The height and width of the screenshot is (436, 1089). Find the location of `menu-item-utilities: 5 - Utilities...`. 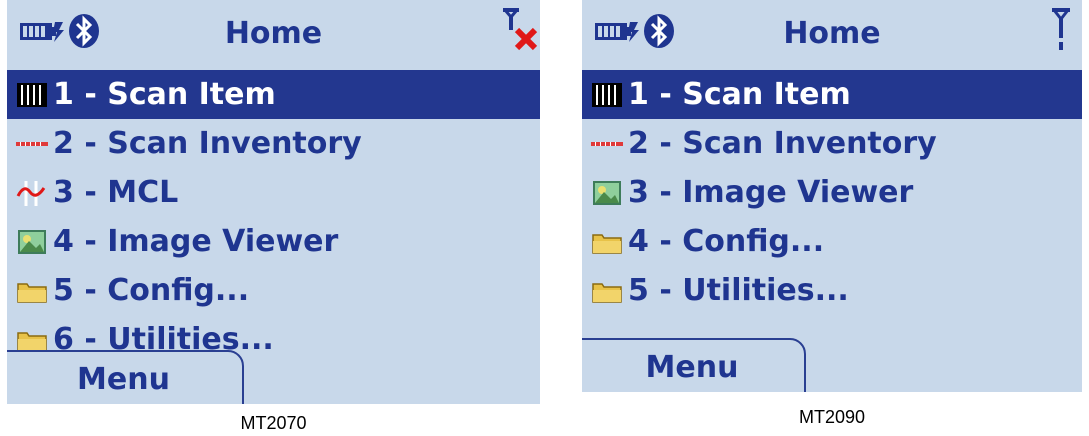

menu-item-utilities: 5 - Utilities... is located at coordinates (832, 290).